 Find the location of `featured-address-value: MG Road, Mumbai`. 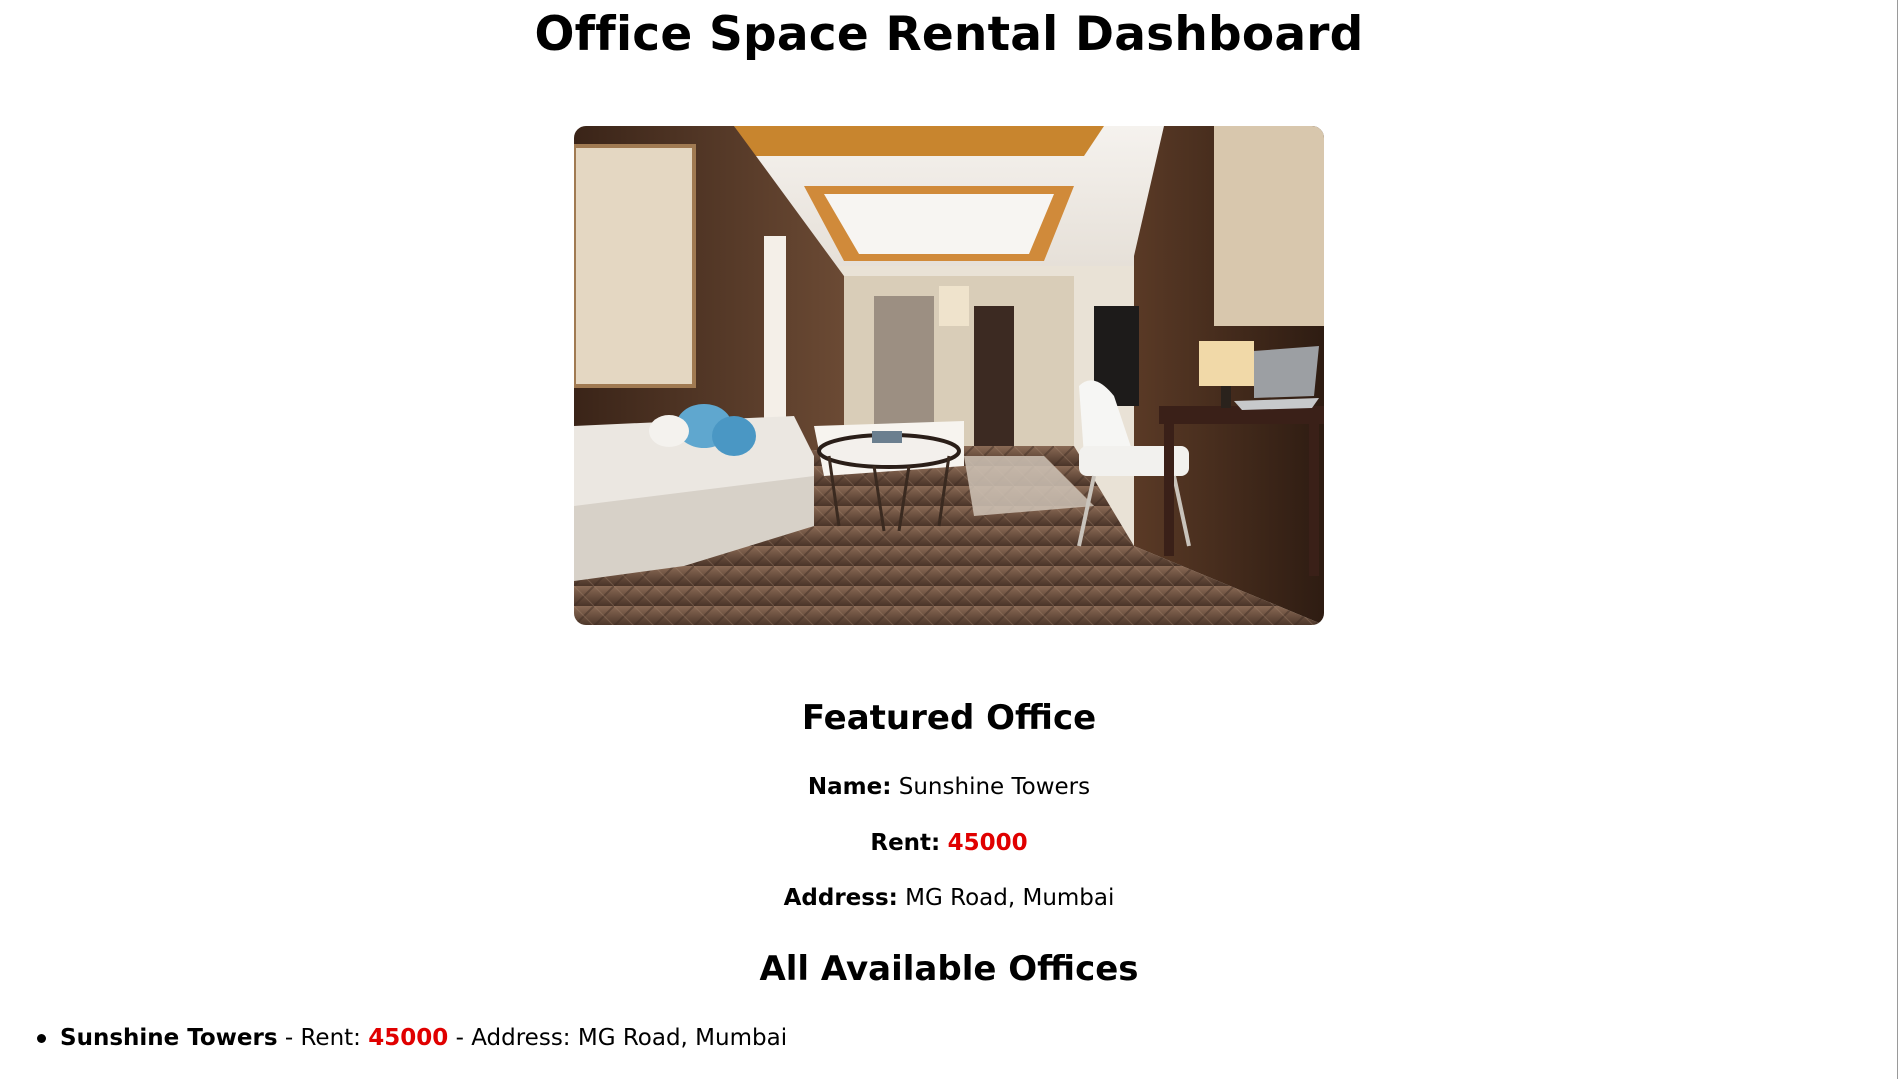

featured-address-value: MG Road, Mumbai is located at coordinates (1010, 898).